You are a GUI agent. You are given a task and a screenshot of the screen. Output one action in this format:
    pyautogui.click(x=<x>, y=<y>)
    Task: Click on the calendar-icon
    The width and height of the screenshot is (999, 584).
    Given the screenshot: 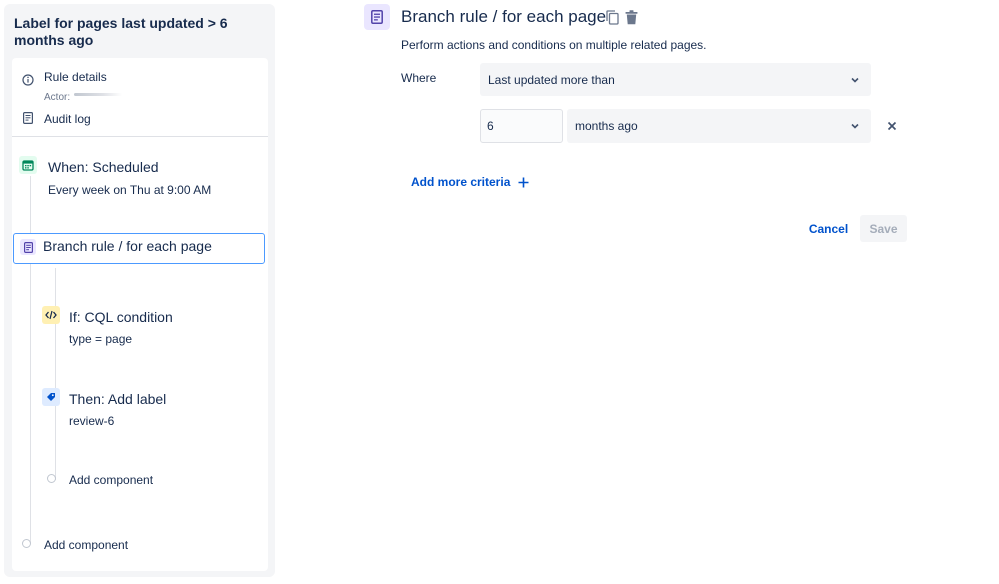 What is the action you would take?
    pyautogui.click(x=28, y=165)
    